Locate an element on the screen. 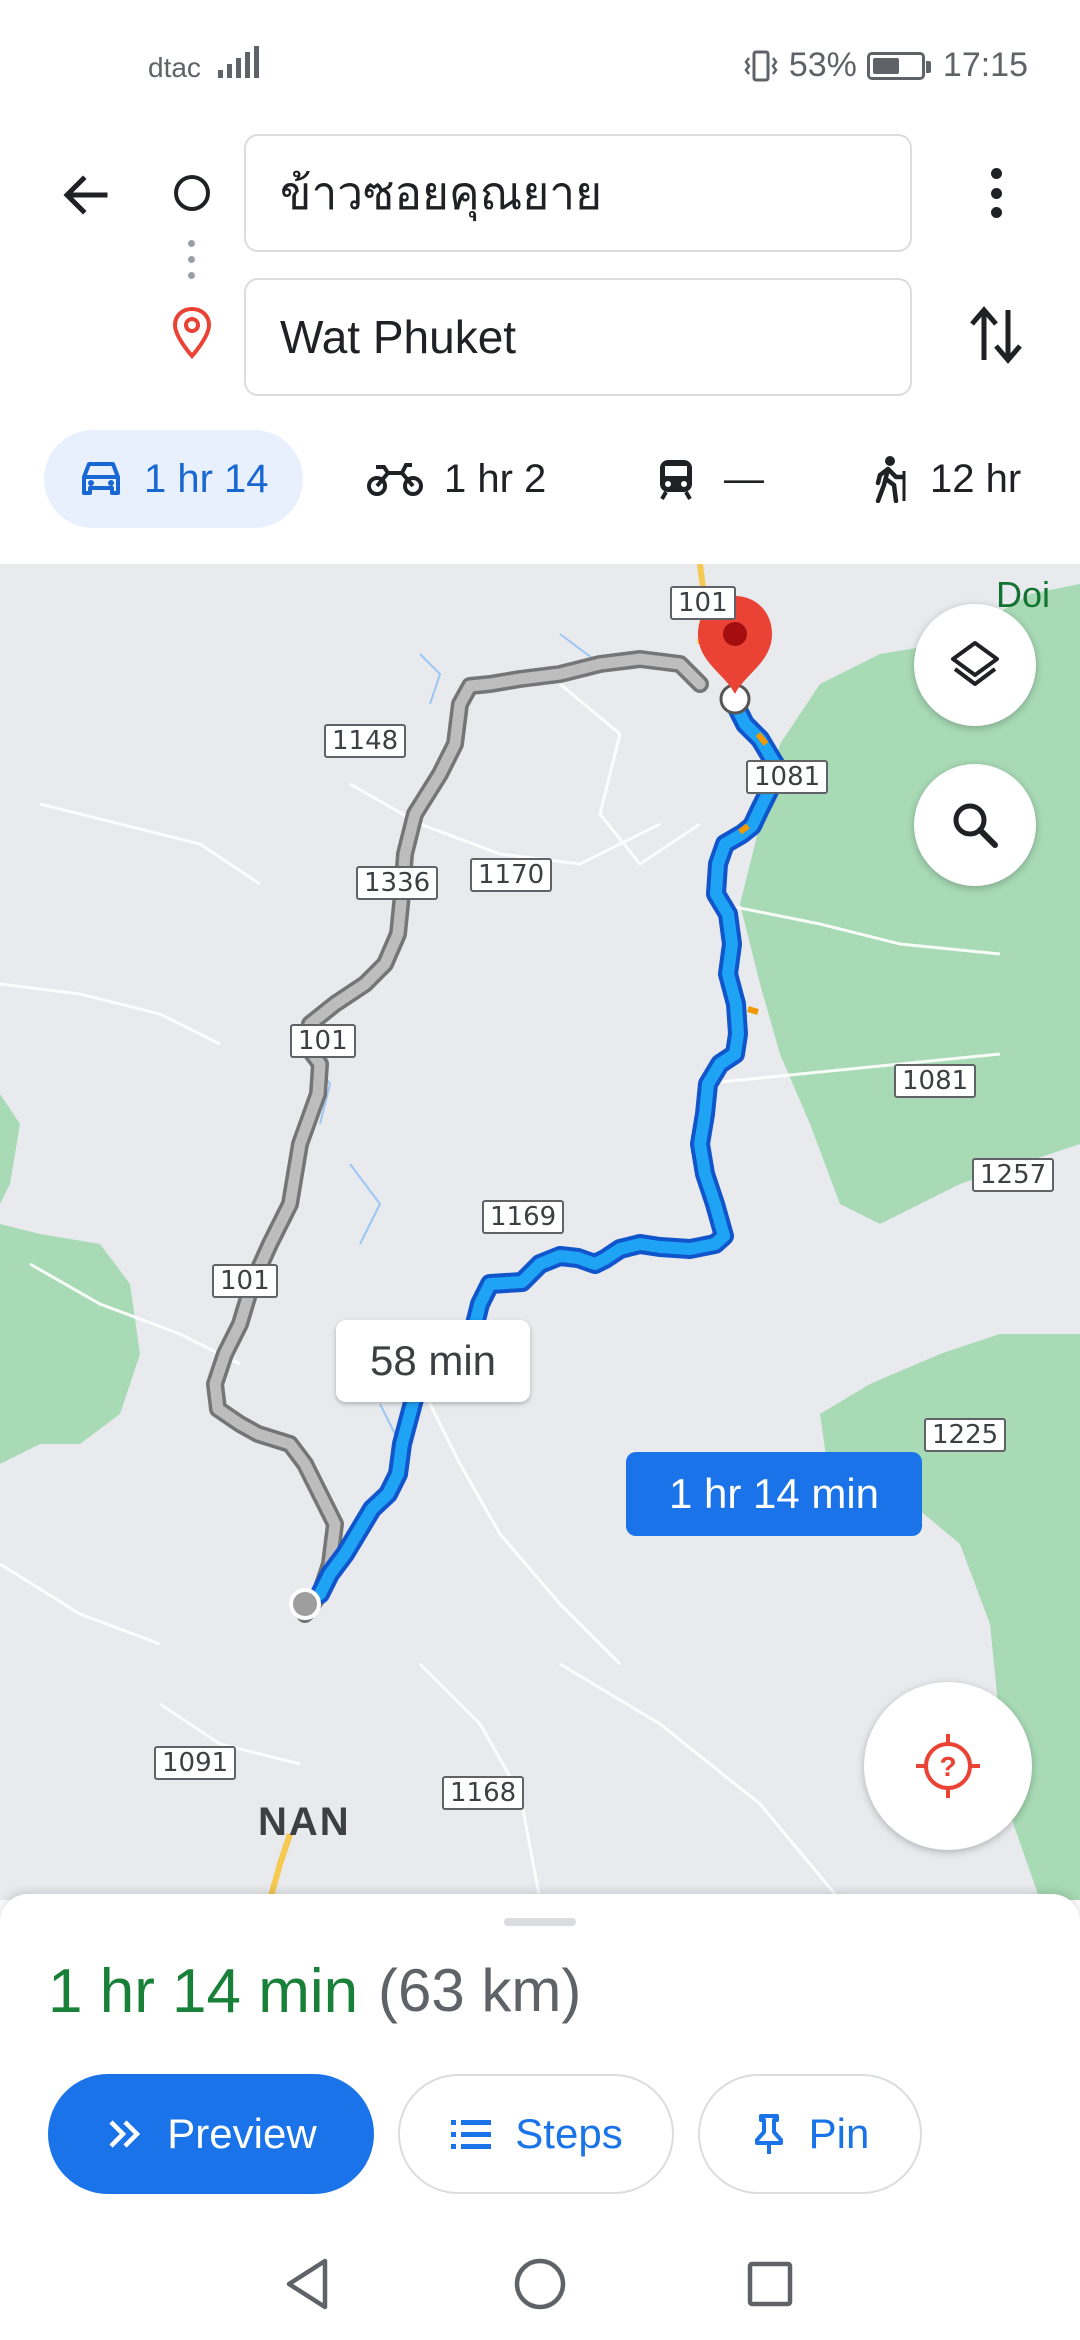 This screenshot has width=1080, height=2340. motorcycle-icon is located at coordinates (395, 479).